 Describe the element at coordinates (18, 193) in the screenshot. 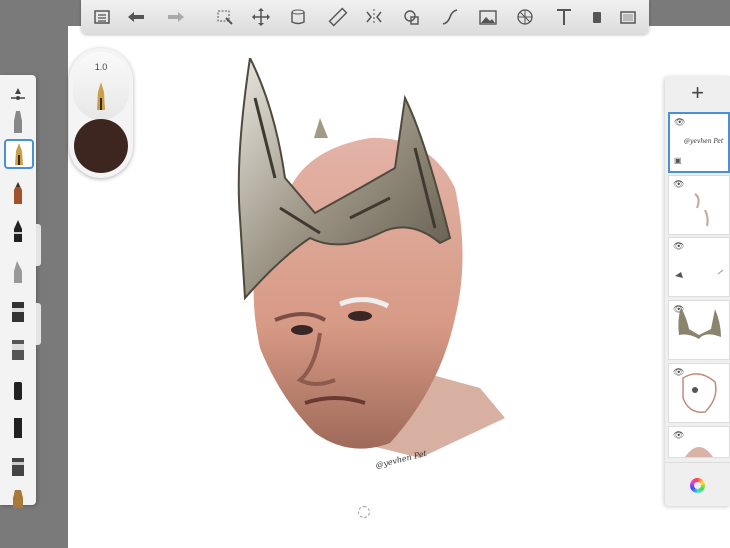

I see `pencil-icon` at that location.